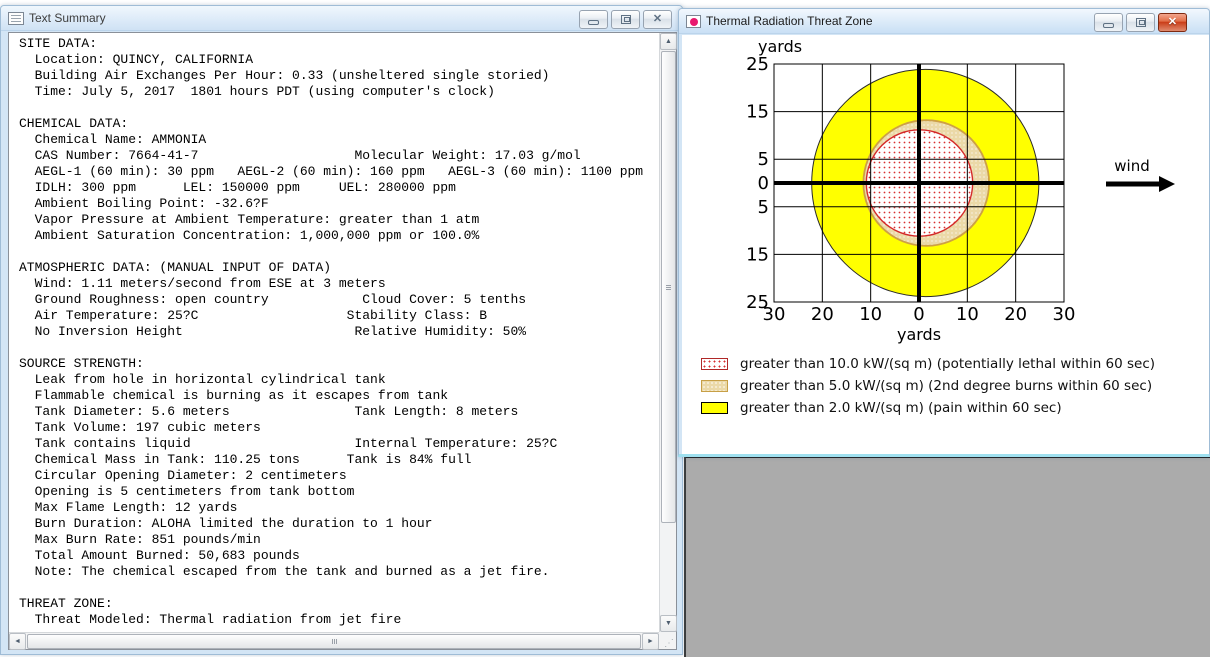 The width and height of the screenshot is (1210, 657). I want to click on x-axis-label: yards, so click(919, 334).